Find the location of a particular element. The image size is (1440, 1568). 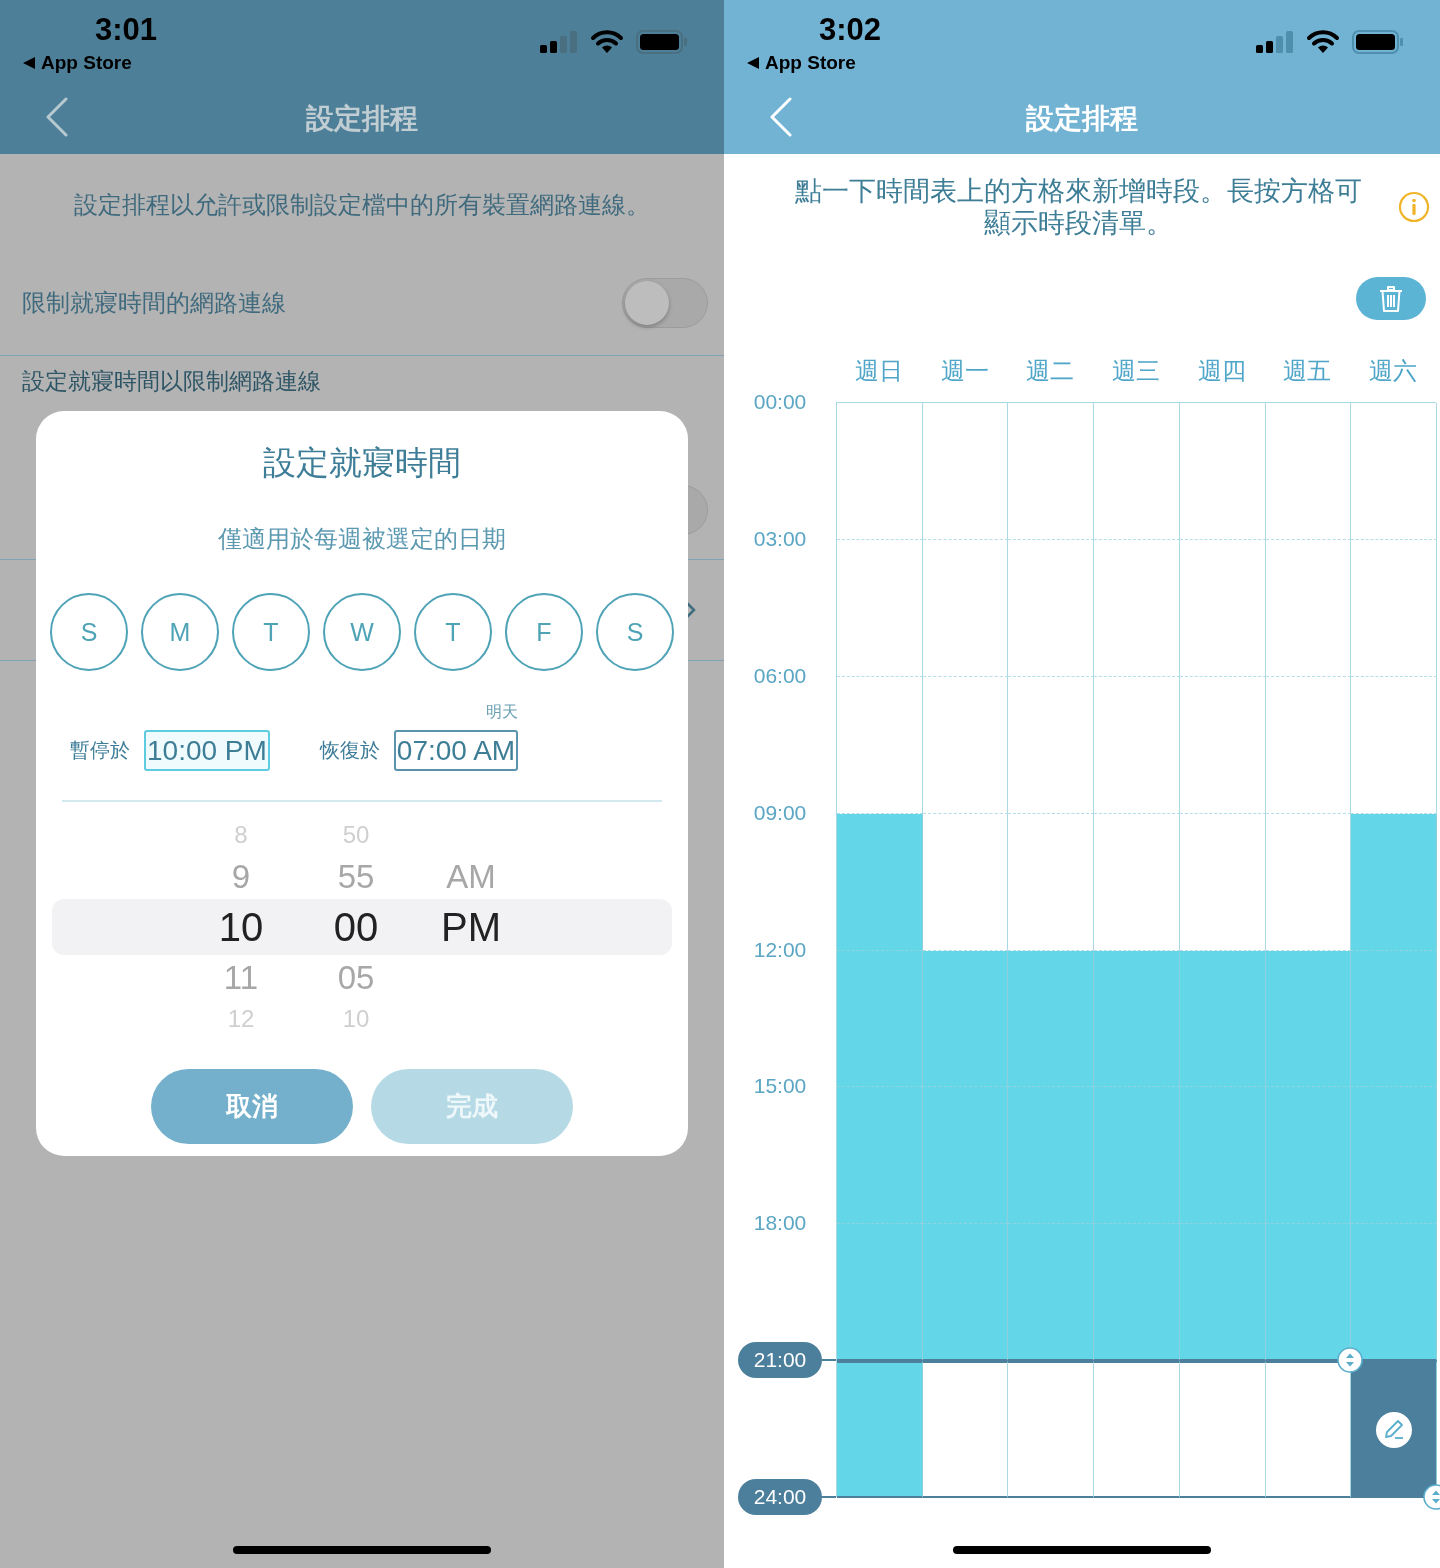

toggle-switch is located at coordinates (665, 302).